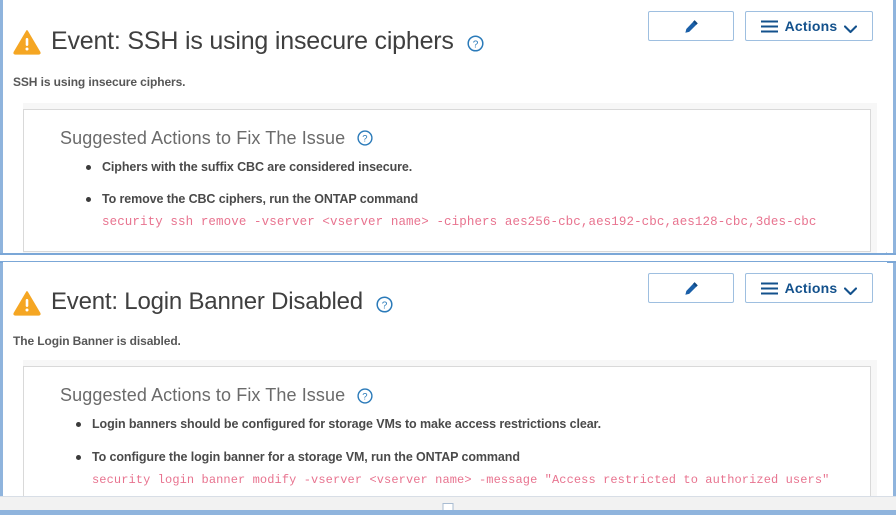 This screenshot has width=896, height=515. I want to click on page-title: Event: Login Banner Disabled, so click(207, 302).